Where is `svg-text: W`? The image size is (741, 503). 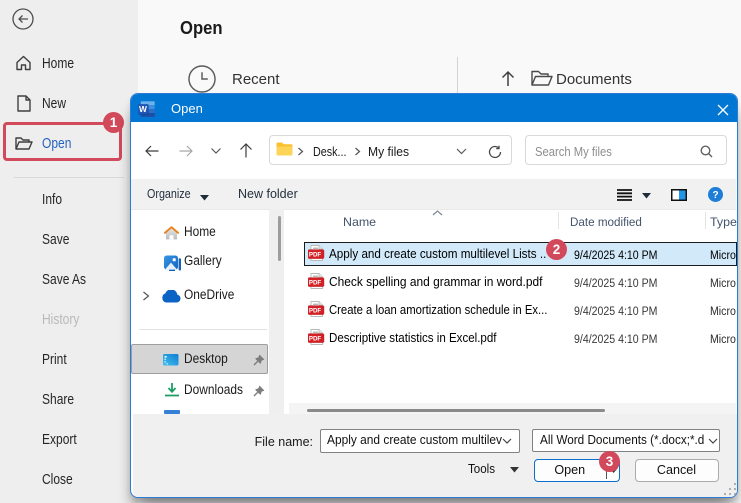
svg-text: W is located at coordinates (143, 109).